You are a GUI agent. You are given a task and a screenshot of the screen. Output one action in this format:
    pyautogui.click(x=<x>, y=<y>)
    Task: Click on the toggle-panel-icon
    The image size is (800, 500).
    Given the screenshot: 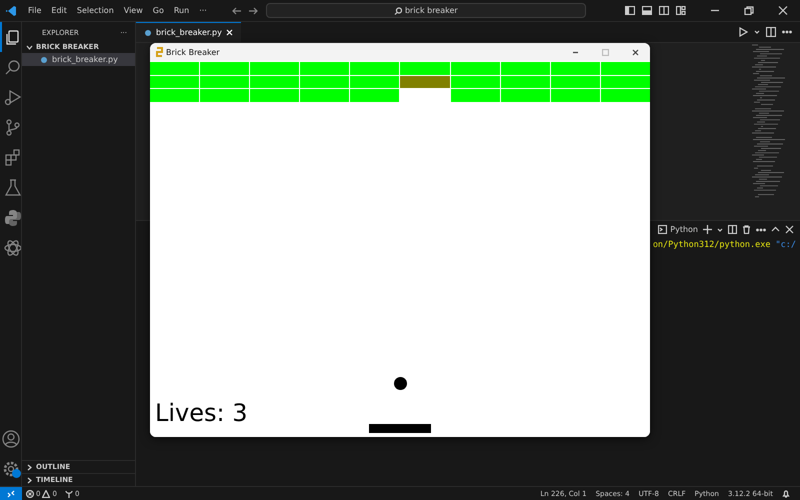 What is the action you would take?
    pyautogui.click(x=647, y=10)
    